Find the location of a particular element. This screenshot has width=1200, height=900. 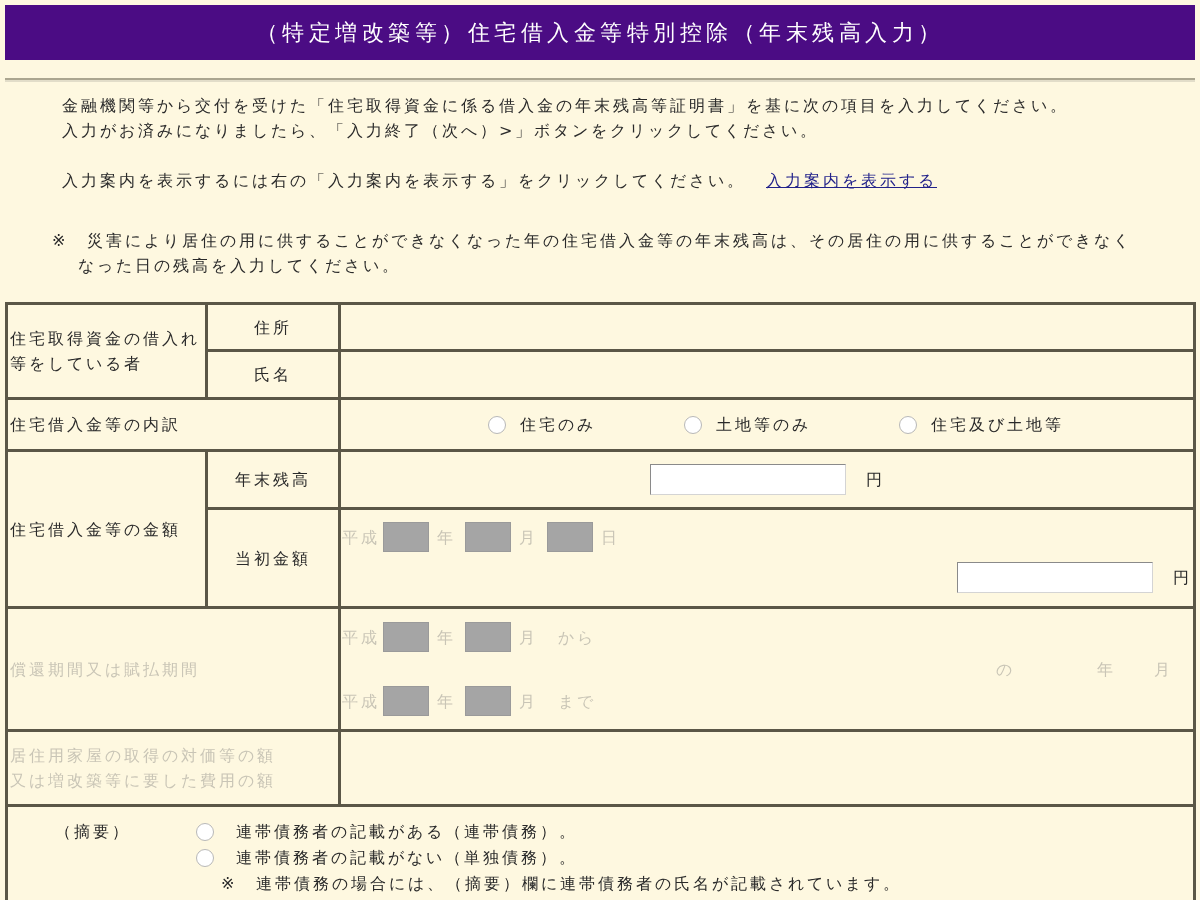

instruction-text: 金融機関等から交付を受けた「住宅取得資金に係る借入金の年末残高等証明書」を基に次の項目を入力してください。 is located at coordinates (565, 106).